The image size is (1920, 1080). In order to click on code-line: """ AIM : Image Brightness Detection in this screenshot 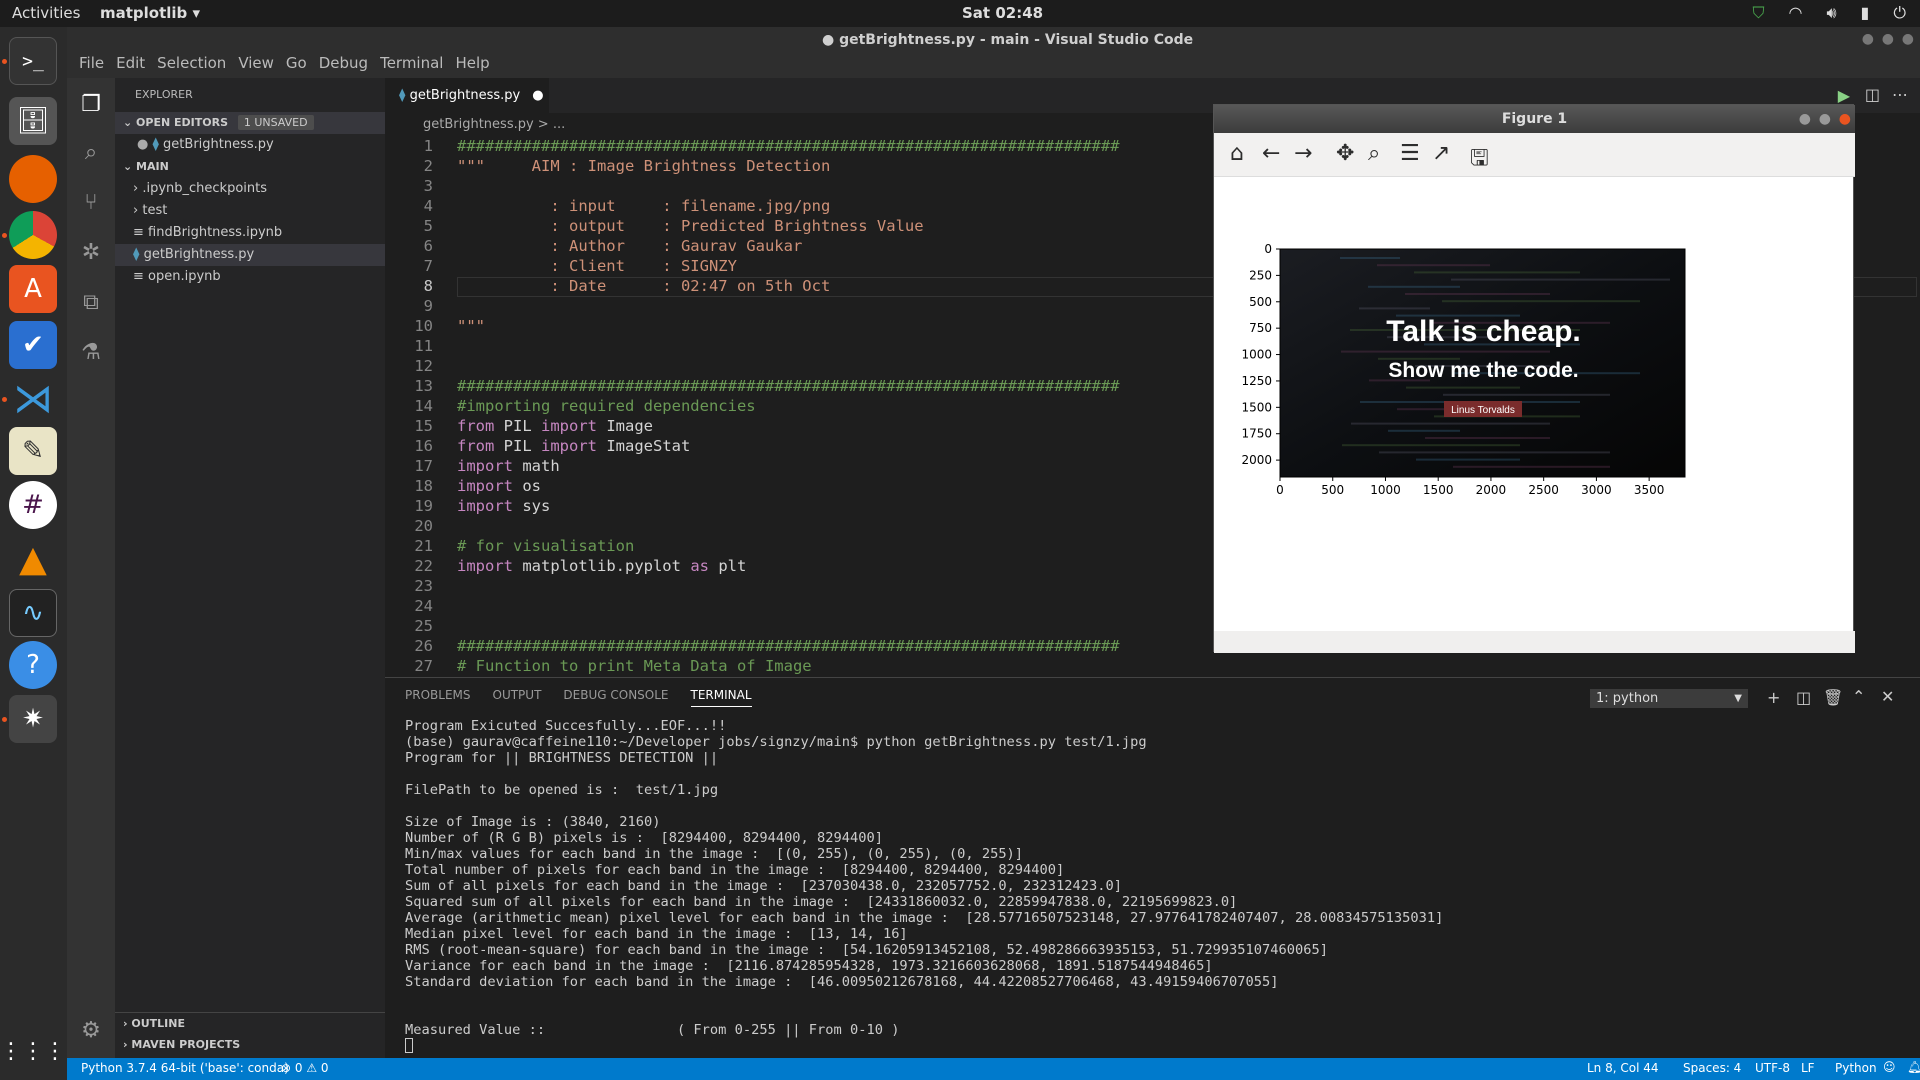, I will do `click(643, 166)`.